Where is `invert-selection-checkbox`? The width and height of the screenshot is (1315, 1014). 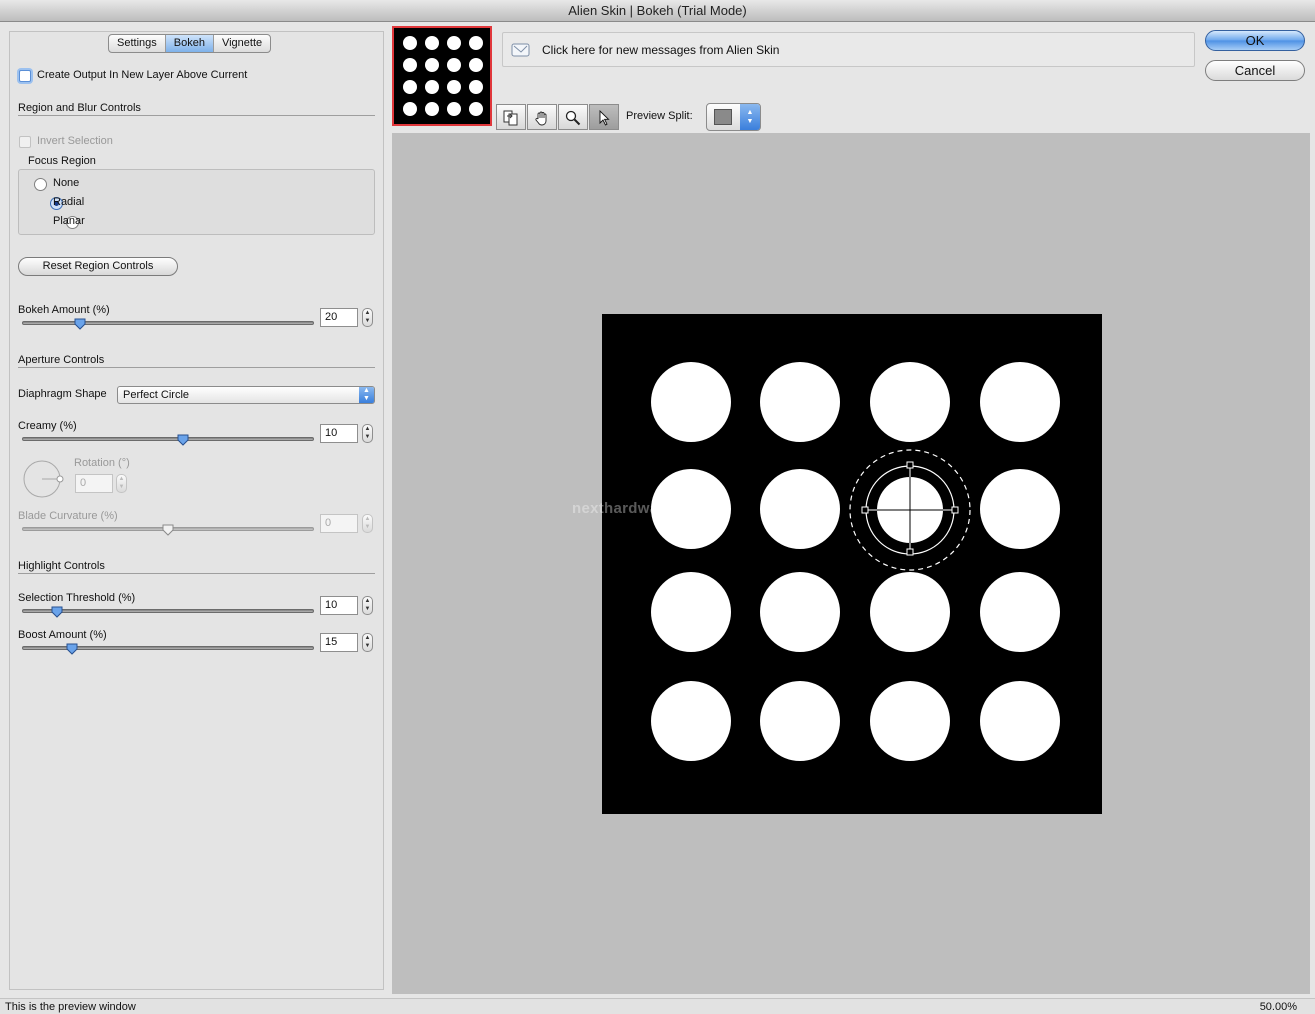 invert-selection-checkbox is located at coordinates (25, 142).